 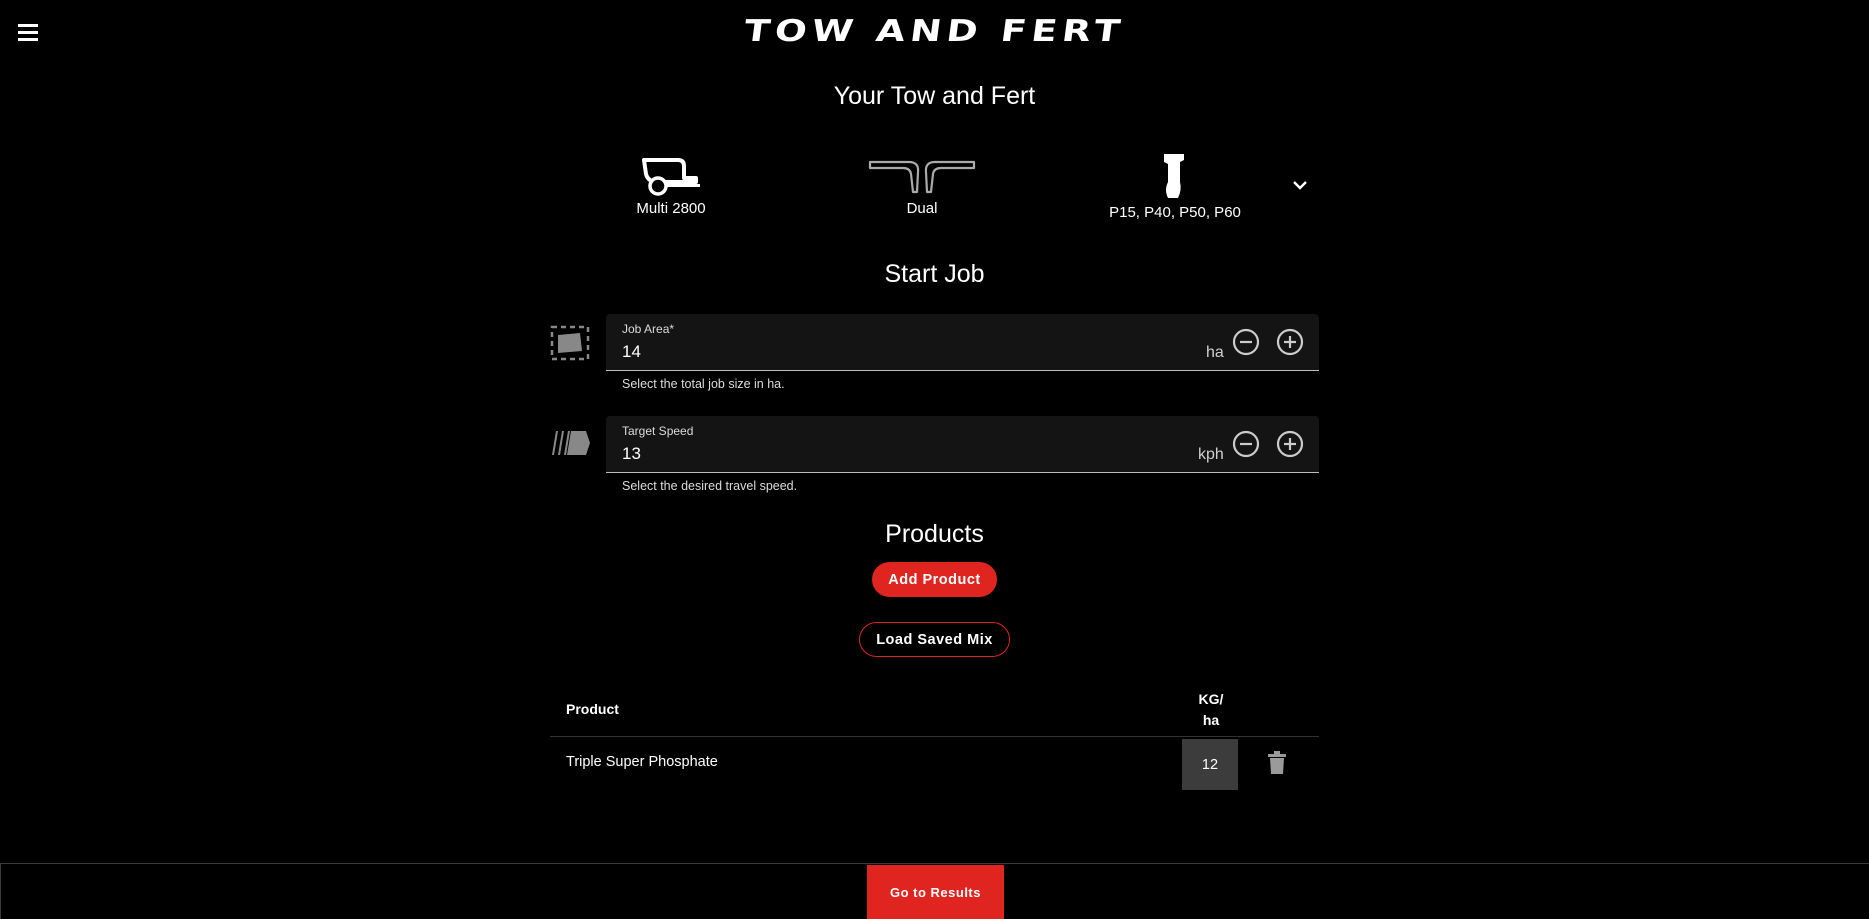 I want to click on target-speed-field: Target Speed 13 kph, so click(x=962, y=444).